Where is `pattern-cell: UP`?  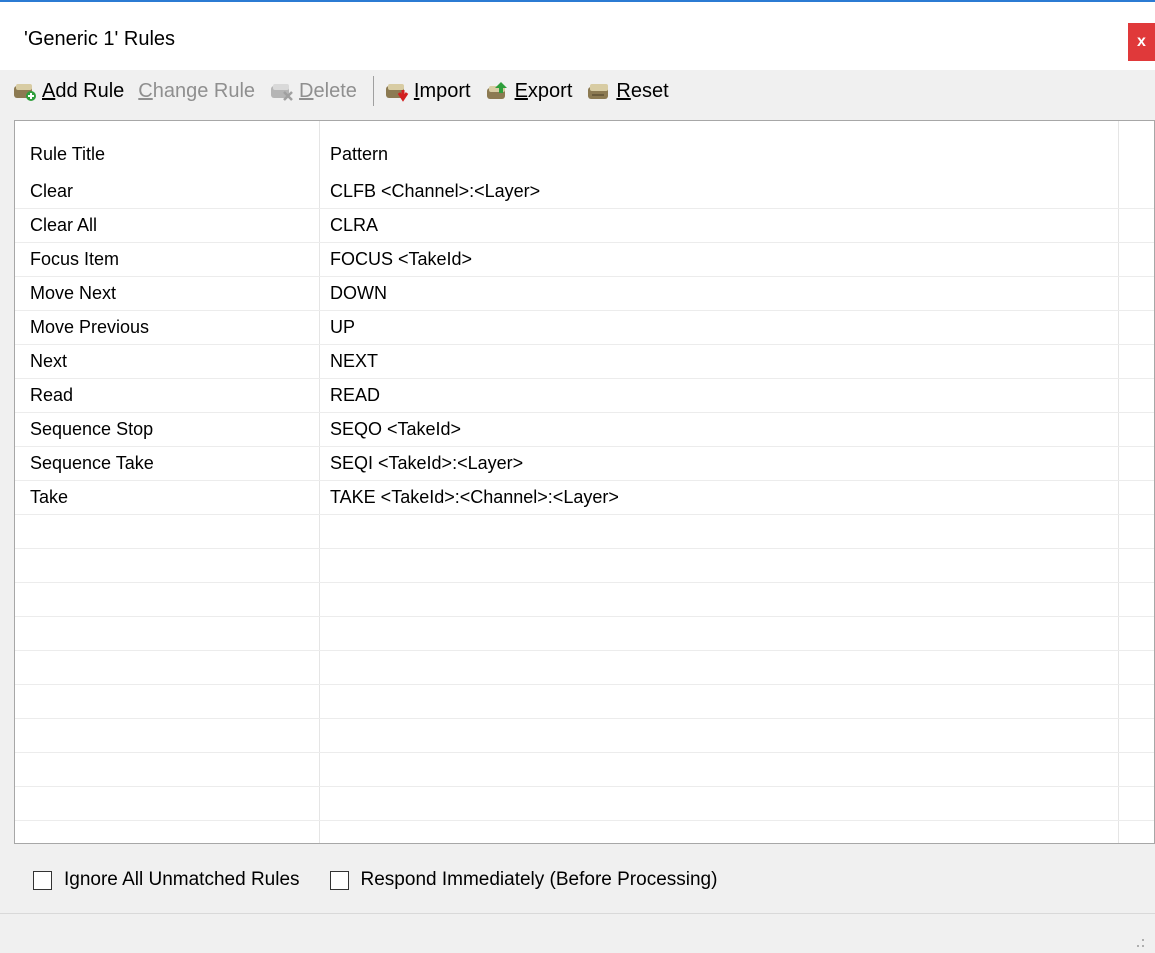
pattern-cell: UP is located at coordinates (343, 327).